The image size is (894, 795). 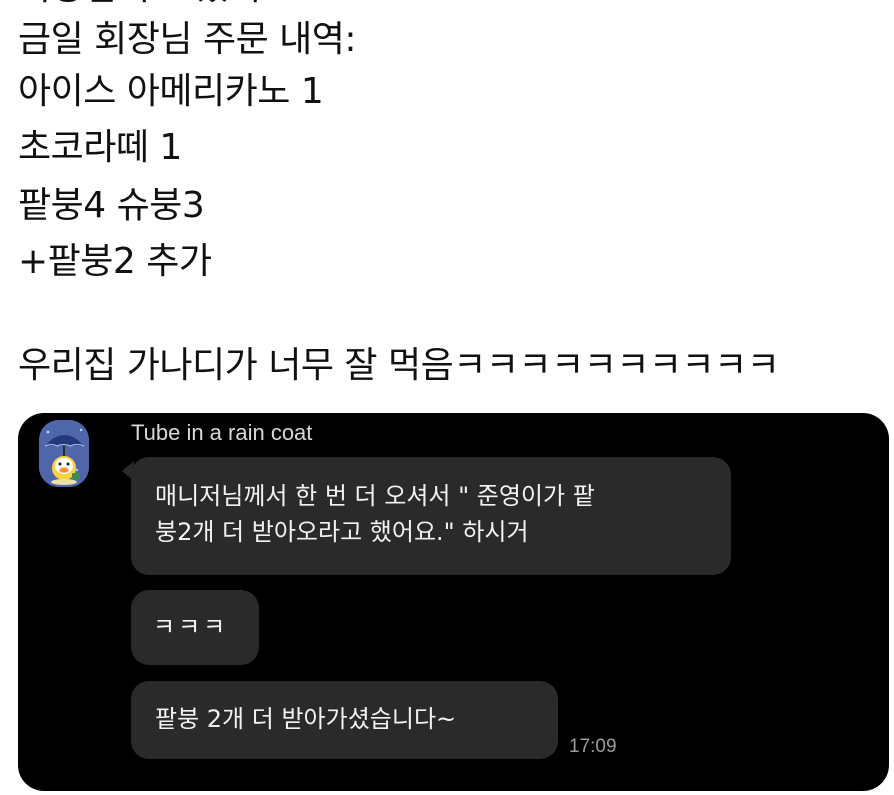 What do you see at coordinates (306, 719) in the screenshot?
I see `message-text: 팥붕 2개 더 받아가셨습니다~` at bounding box center [306, 719].